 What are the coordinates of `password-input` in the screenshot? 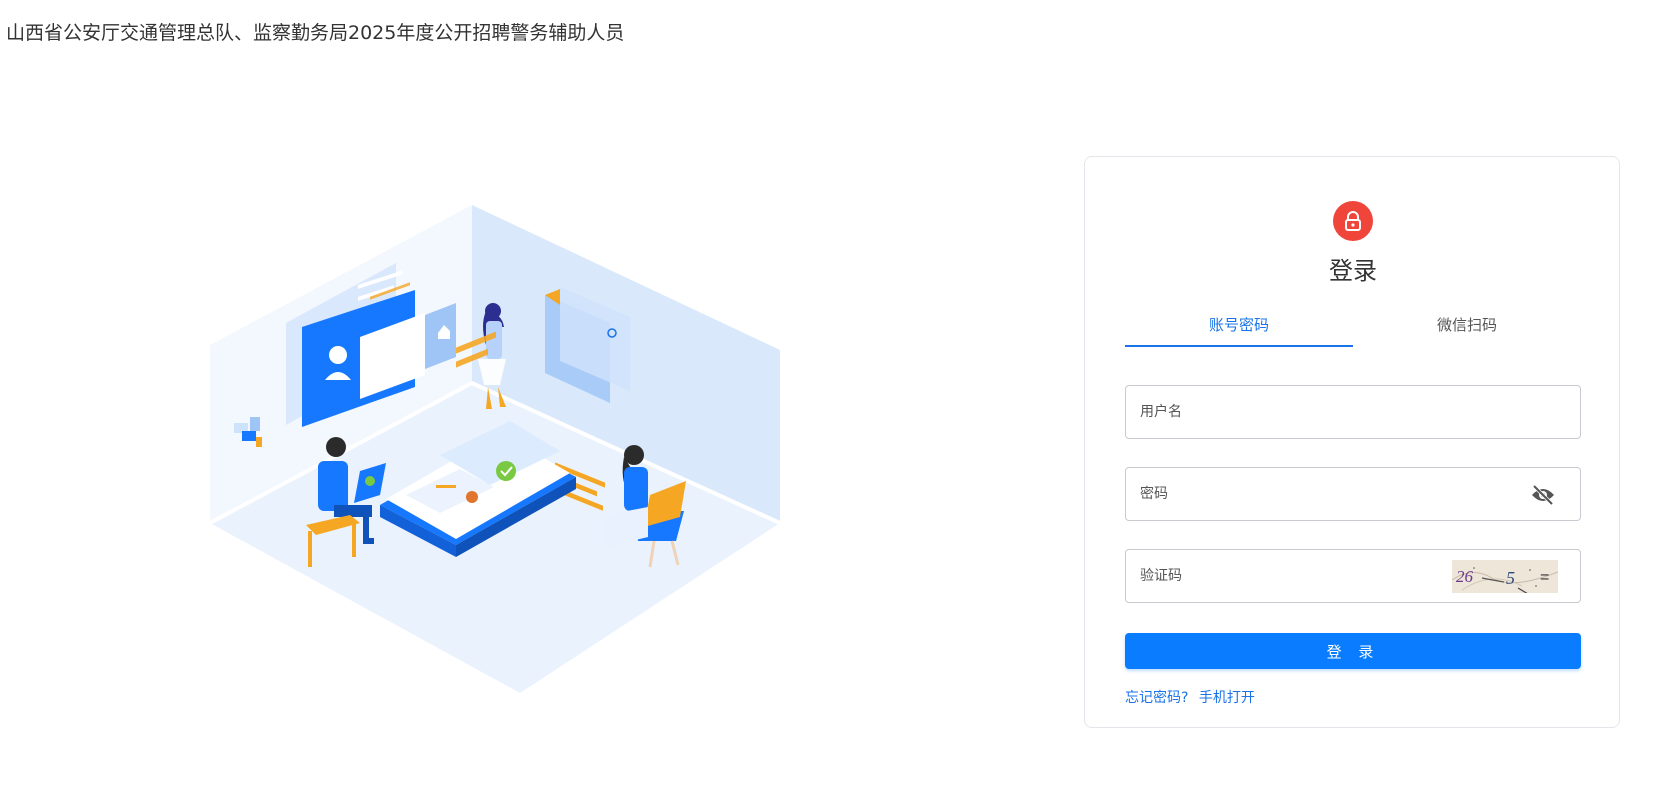 It's located at (1353, 494).